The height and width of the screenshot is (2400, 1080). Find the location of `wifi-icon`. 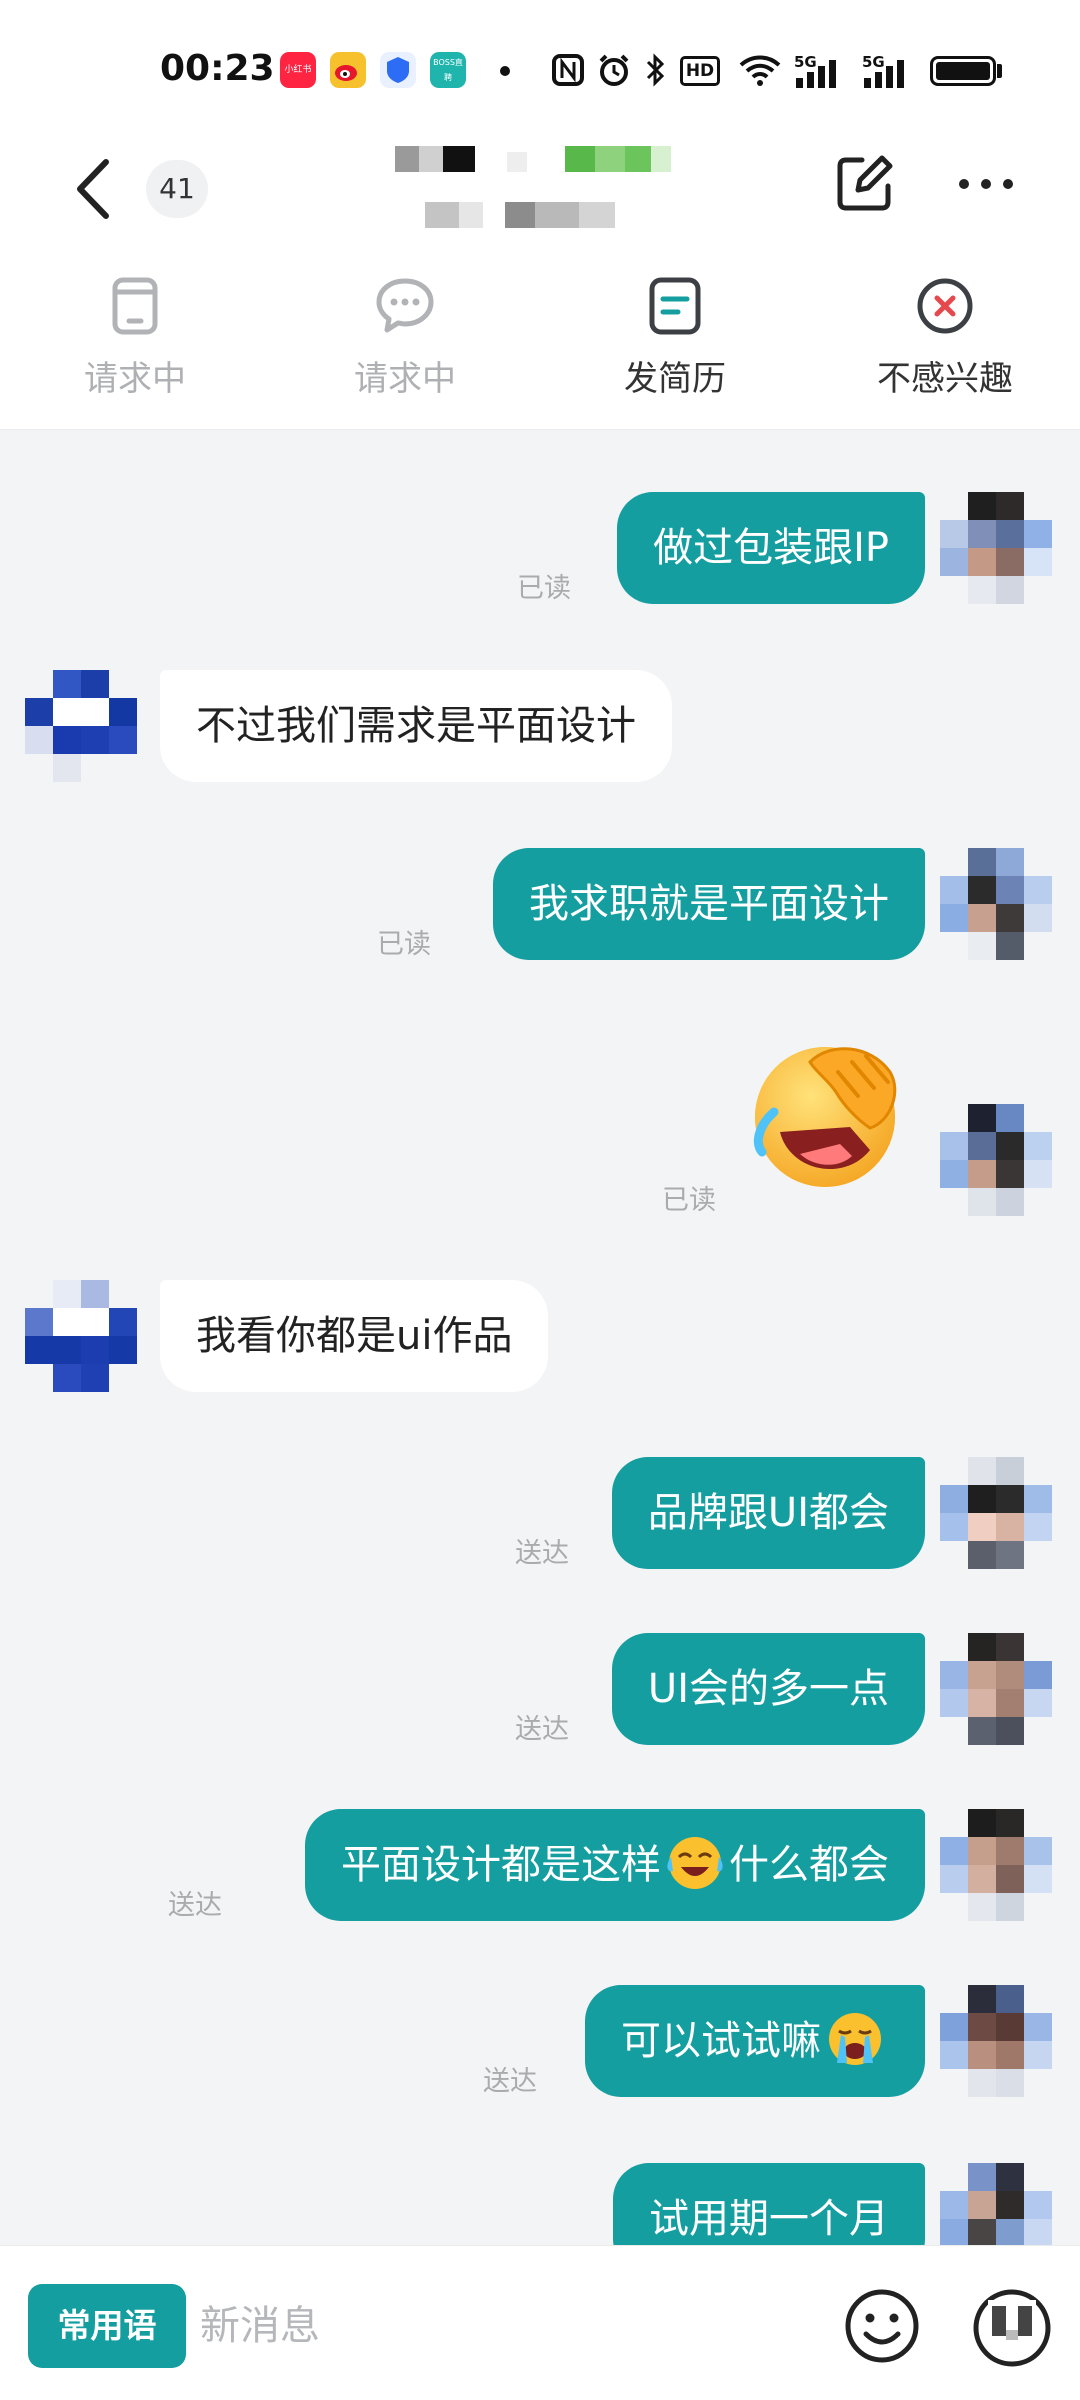

wifi-icon is located at coordinates (760, 70).